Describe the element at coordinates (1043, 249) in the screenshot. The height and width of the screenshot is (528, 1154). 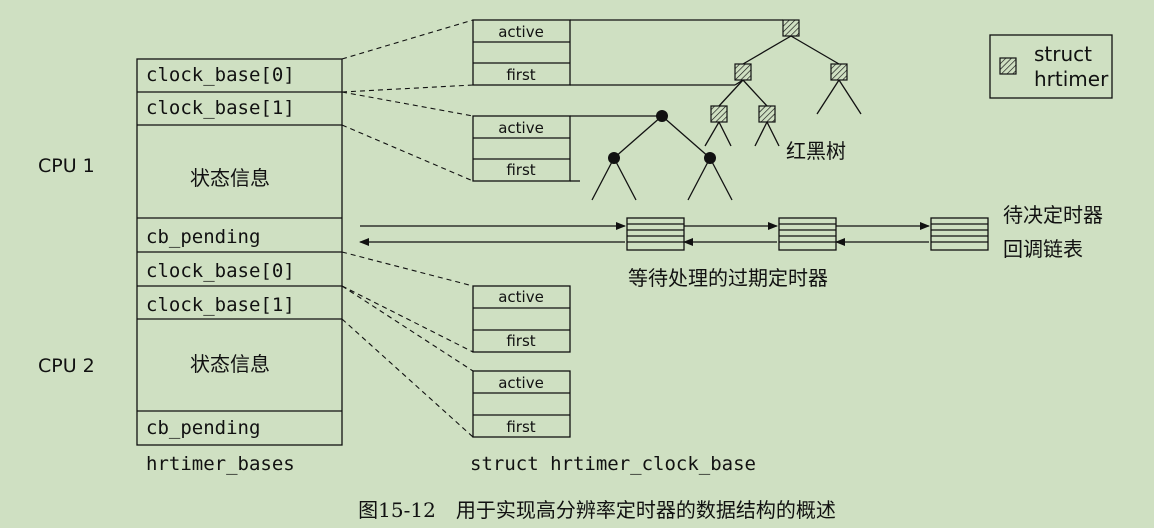
I see `callback-list-label-2: 回调链表` at that location.